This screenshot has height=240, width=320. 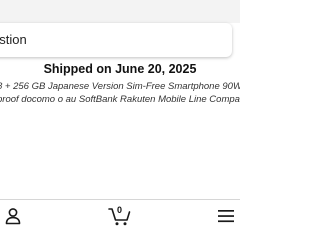 What do you see at coordinates (120, 210) in the screenshot?
I see `cart-count-badge: 0` at bounding box center [120, 210].